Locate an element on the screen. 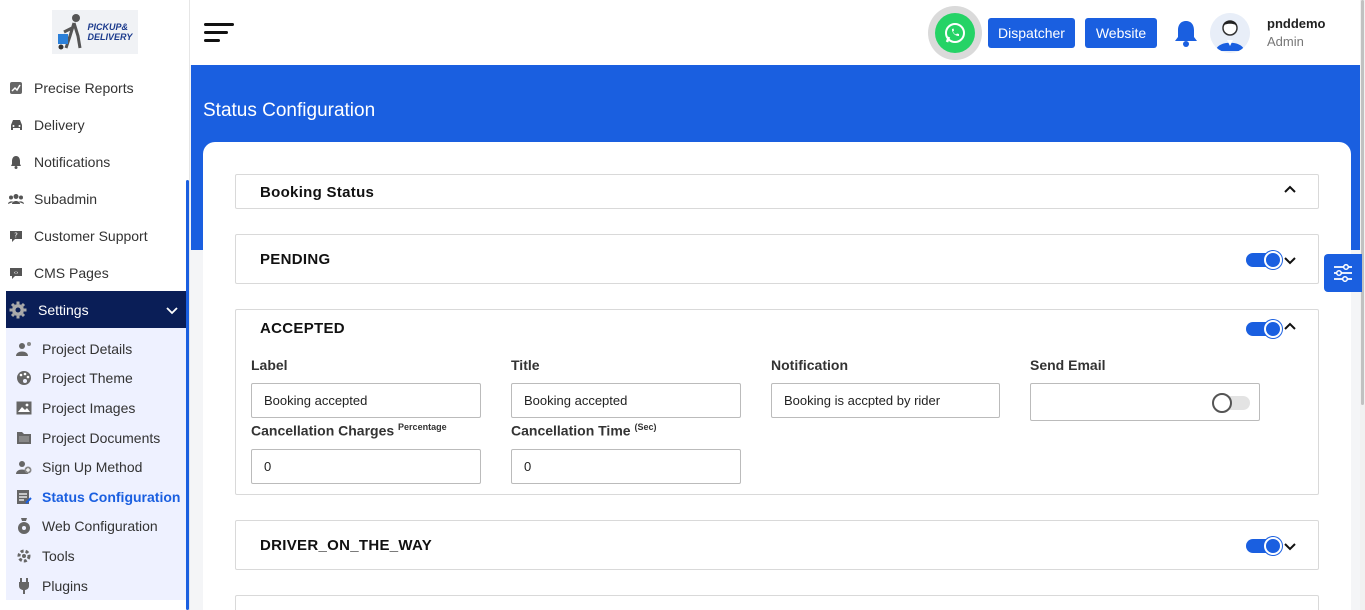  cancellation-time-label: Cancellation Time (Sec) is located at coordinates (583, 430).